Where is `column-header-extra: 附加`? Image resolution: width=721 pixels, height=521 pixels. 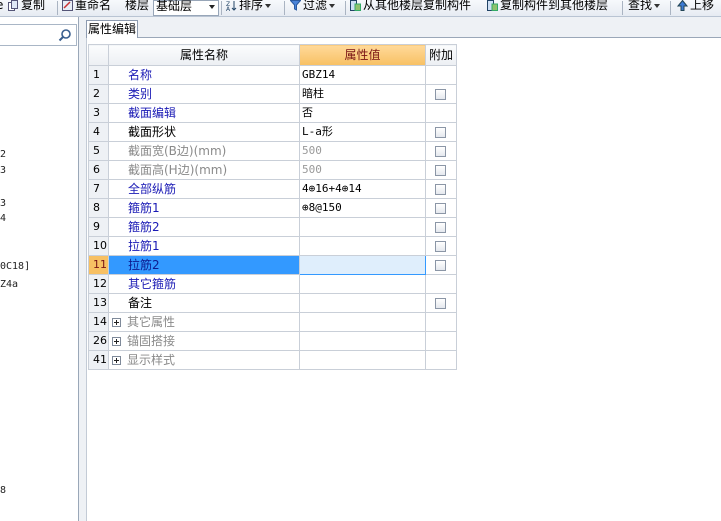
column-header-extra: 附加 is located at coordinates (441, 55).